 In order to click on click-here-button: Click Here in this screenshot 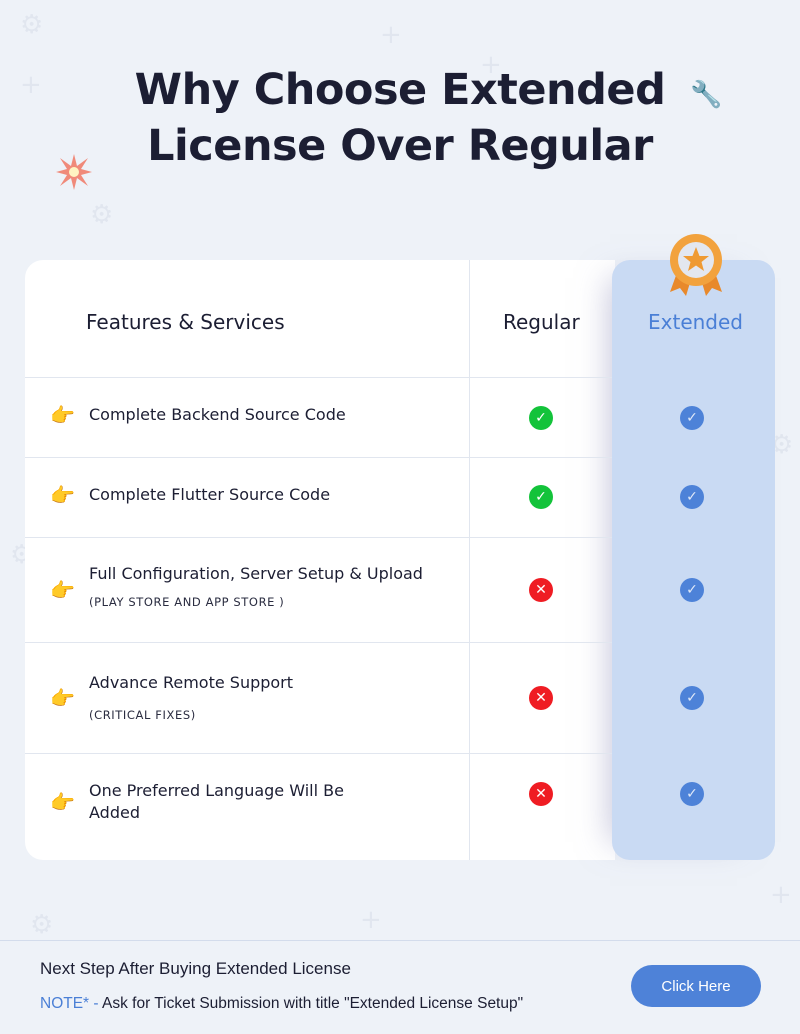, I will do `click(696, 986)`.